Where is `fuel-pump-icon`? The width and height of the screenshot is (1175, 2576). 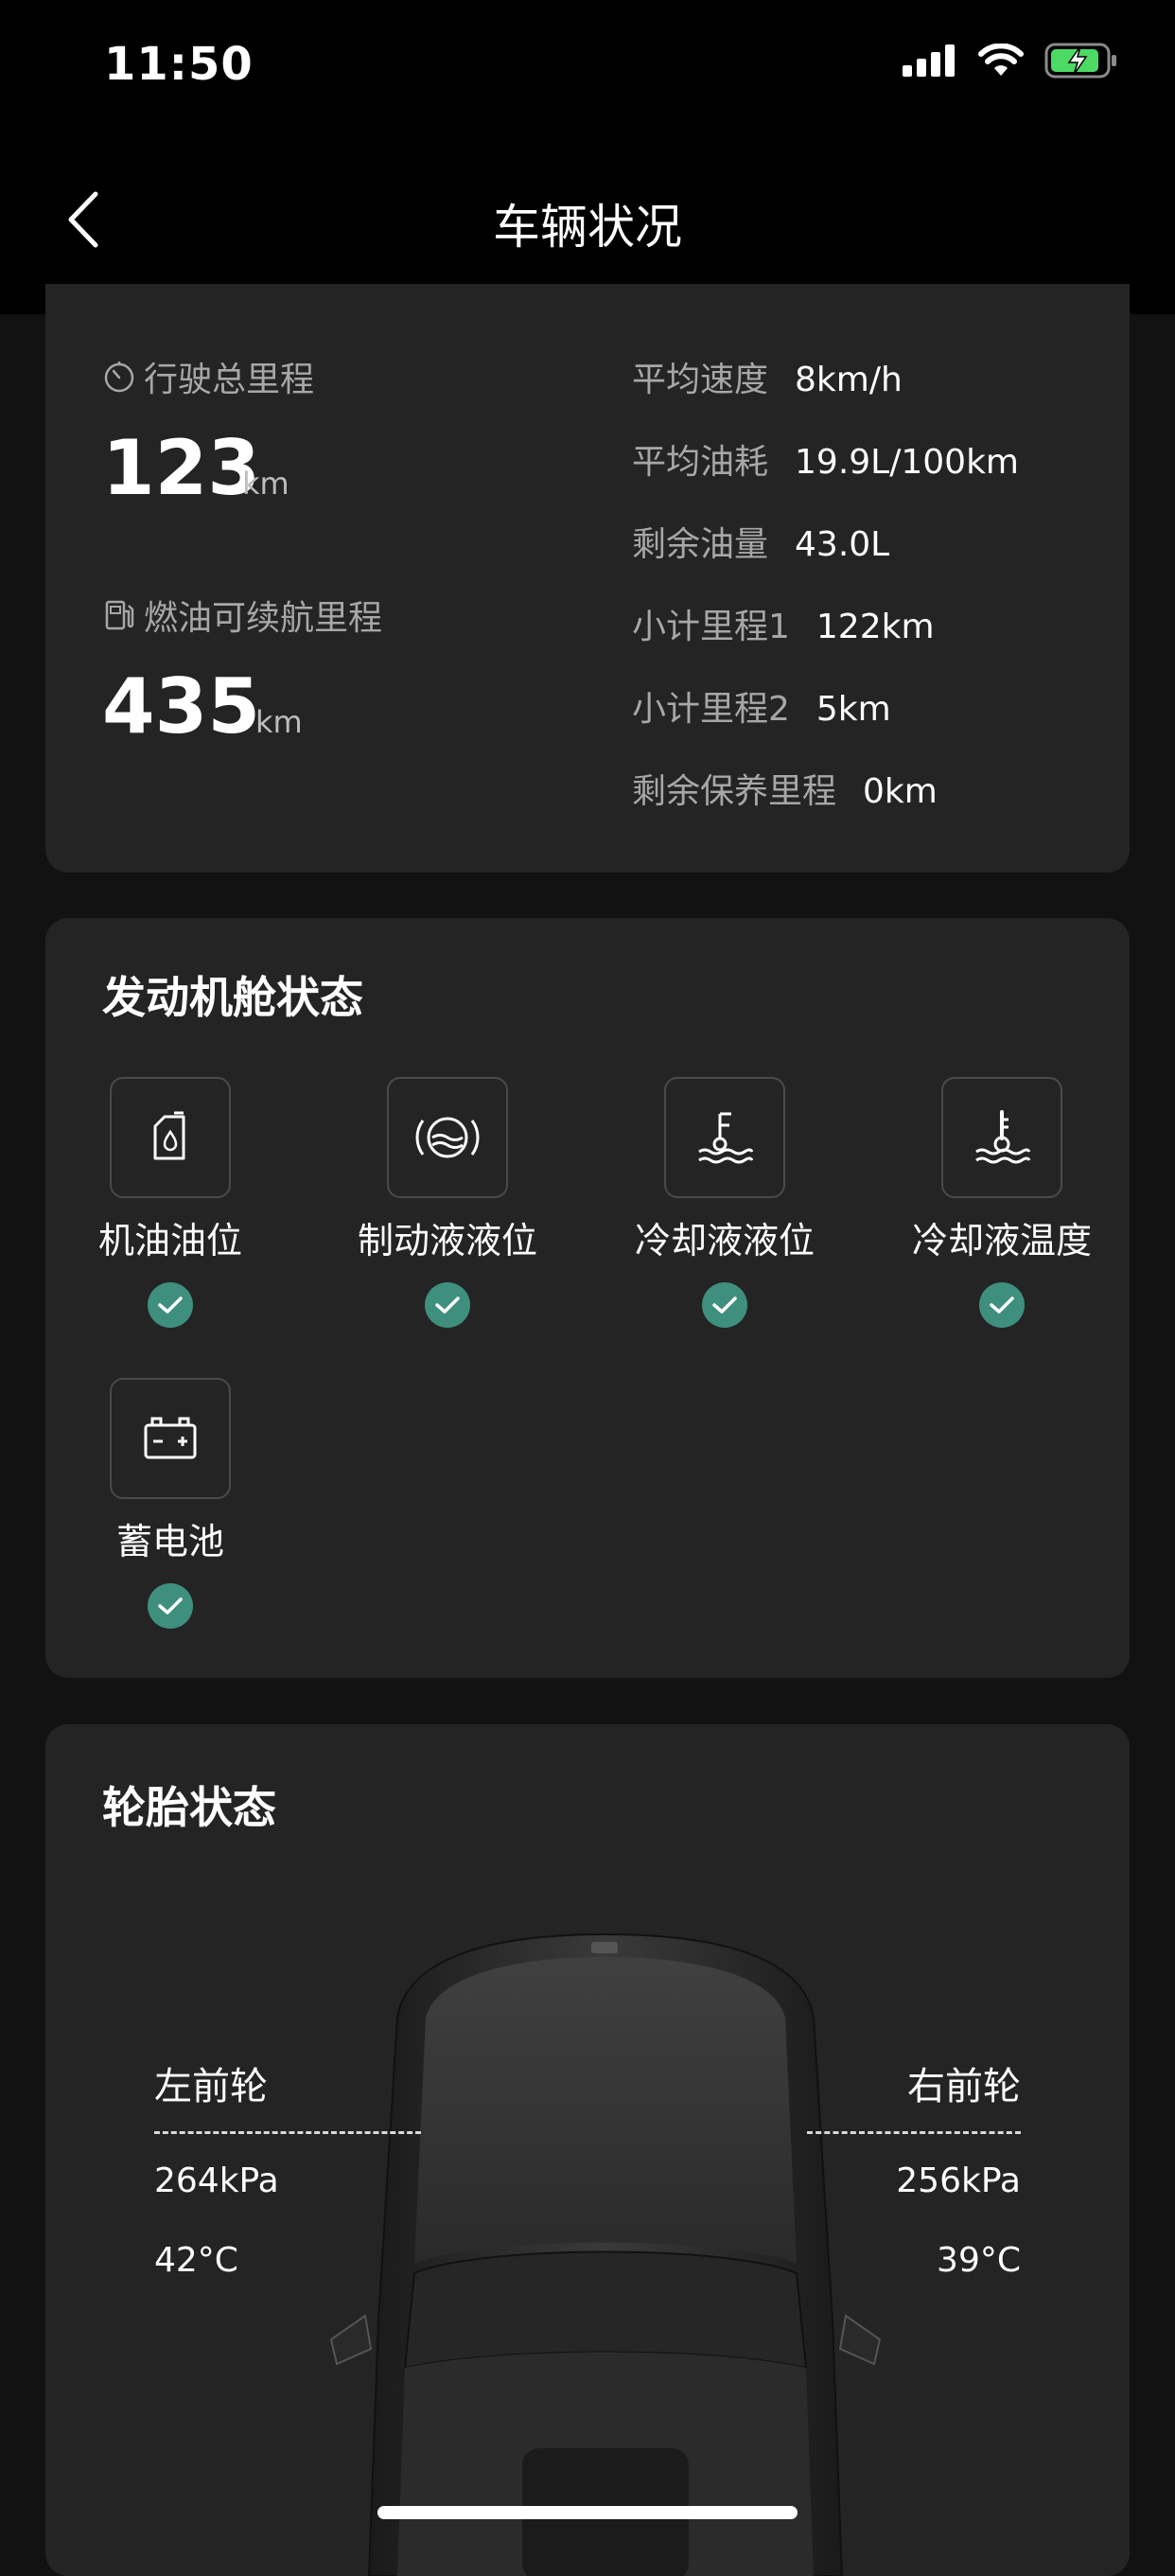 fuel-pump-icon is located at coordinates (119, 615).